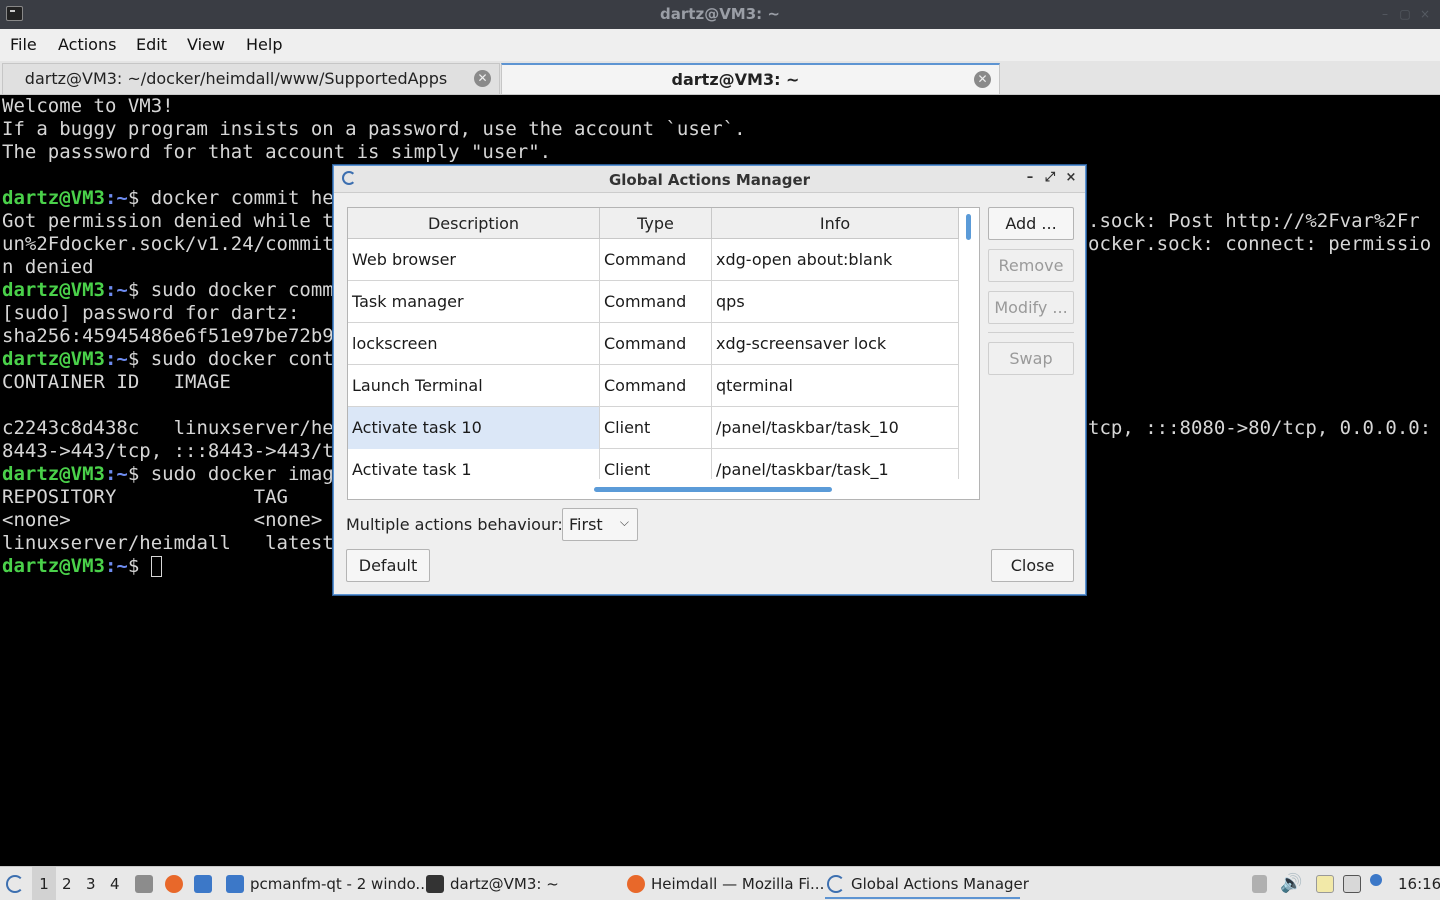 The image size is (1440, 900). Describe the element at coordinates (1259, 884) in the screenshot. I see `tray-update-icon` at that location.